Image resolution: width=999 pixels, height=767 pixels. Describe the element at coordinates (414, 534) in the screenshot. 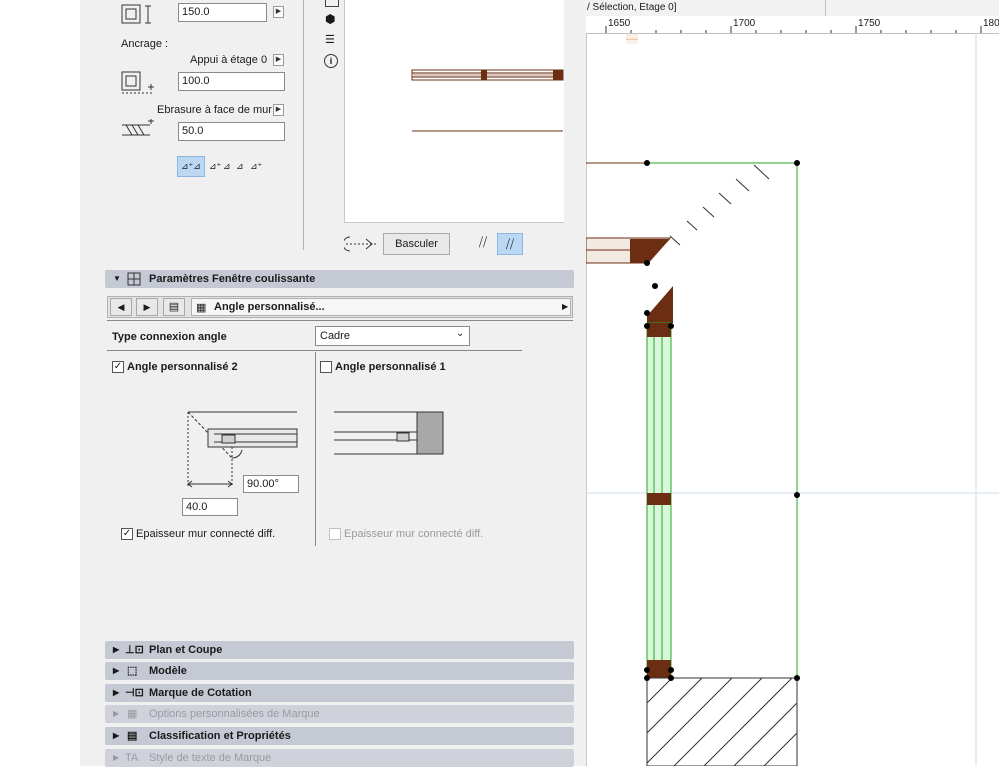

I see `thickness-right-label: Epaisseur mur connecté diff.` at that location.